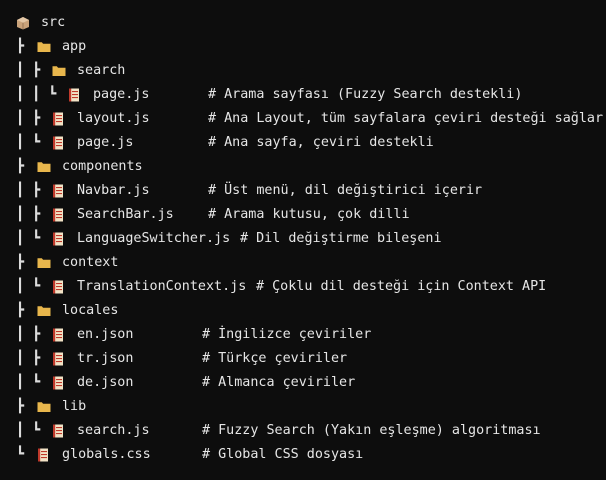 The image size is (606, 480). I want to click on file-name: search.js, so click(113, 430).